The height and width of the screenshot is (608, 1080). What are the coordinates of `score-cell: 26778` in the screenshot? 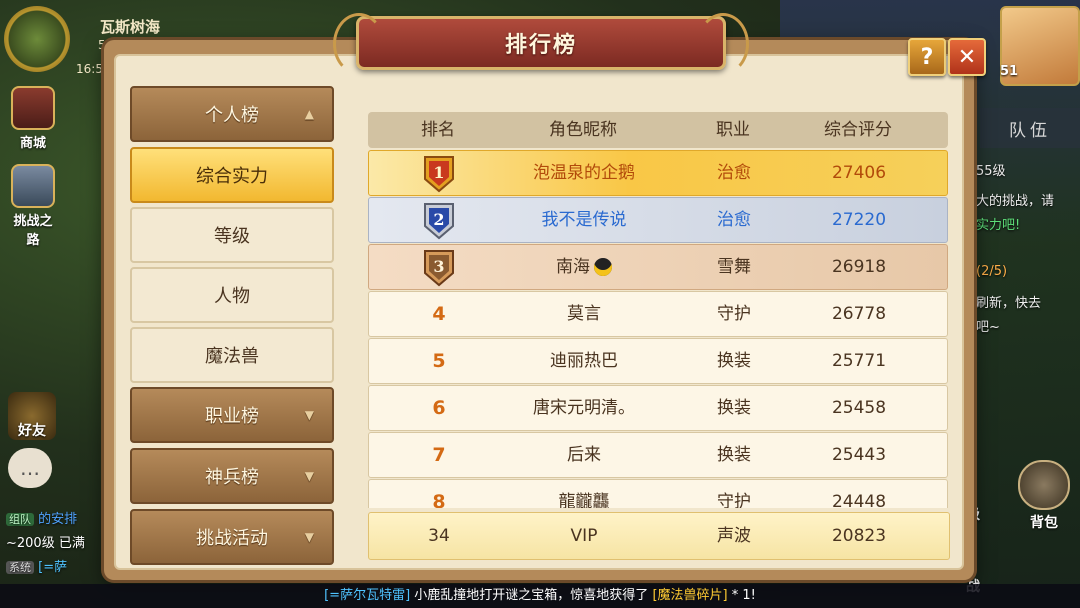 It's located at (859, 314).